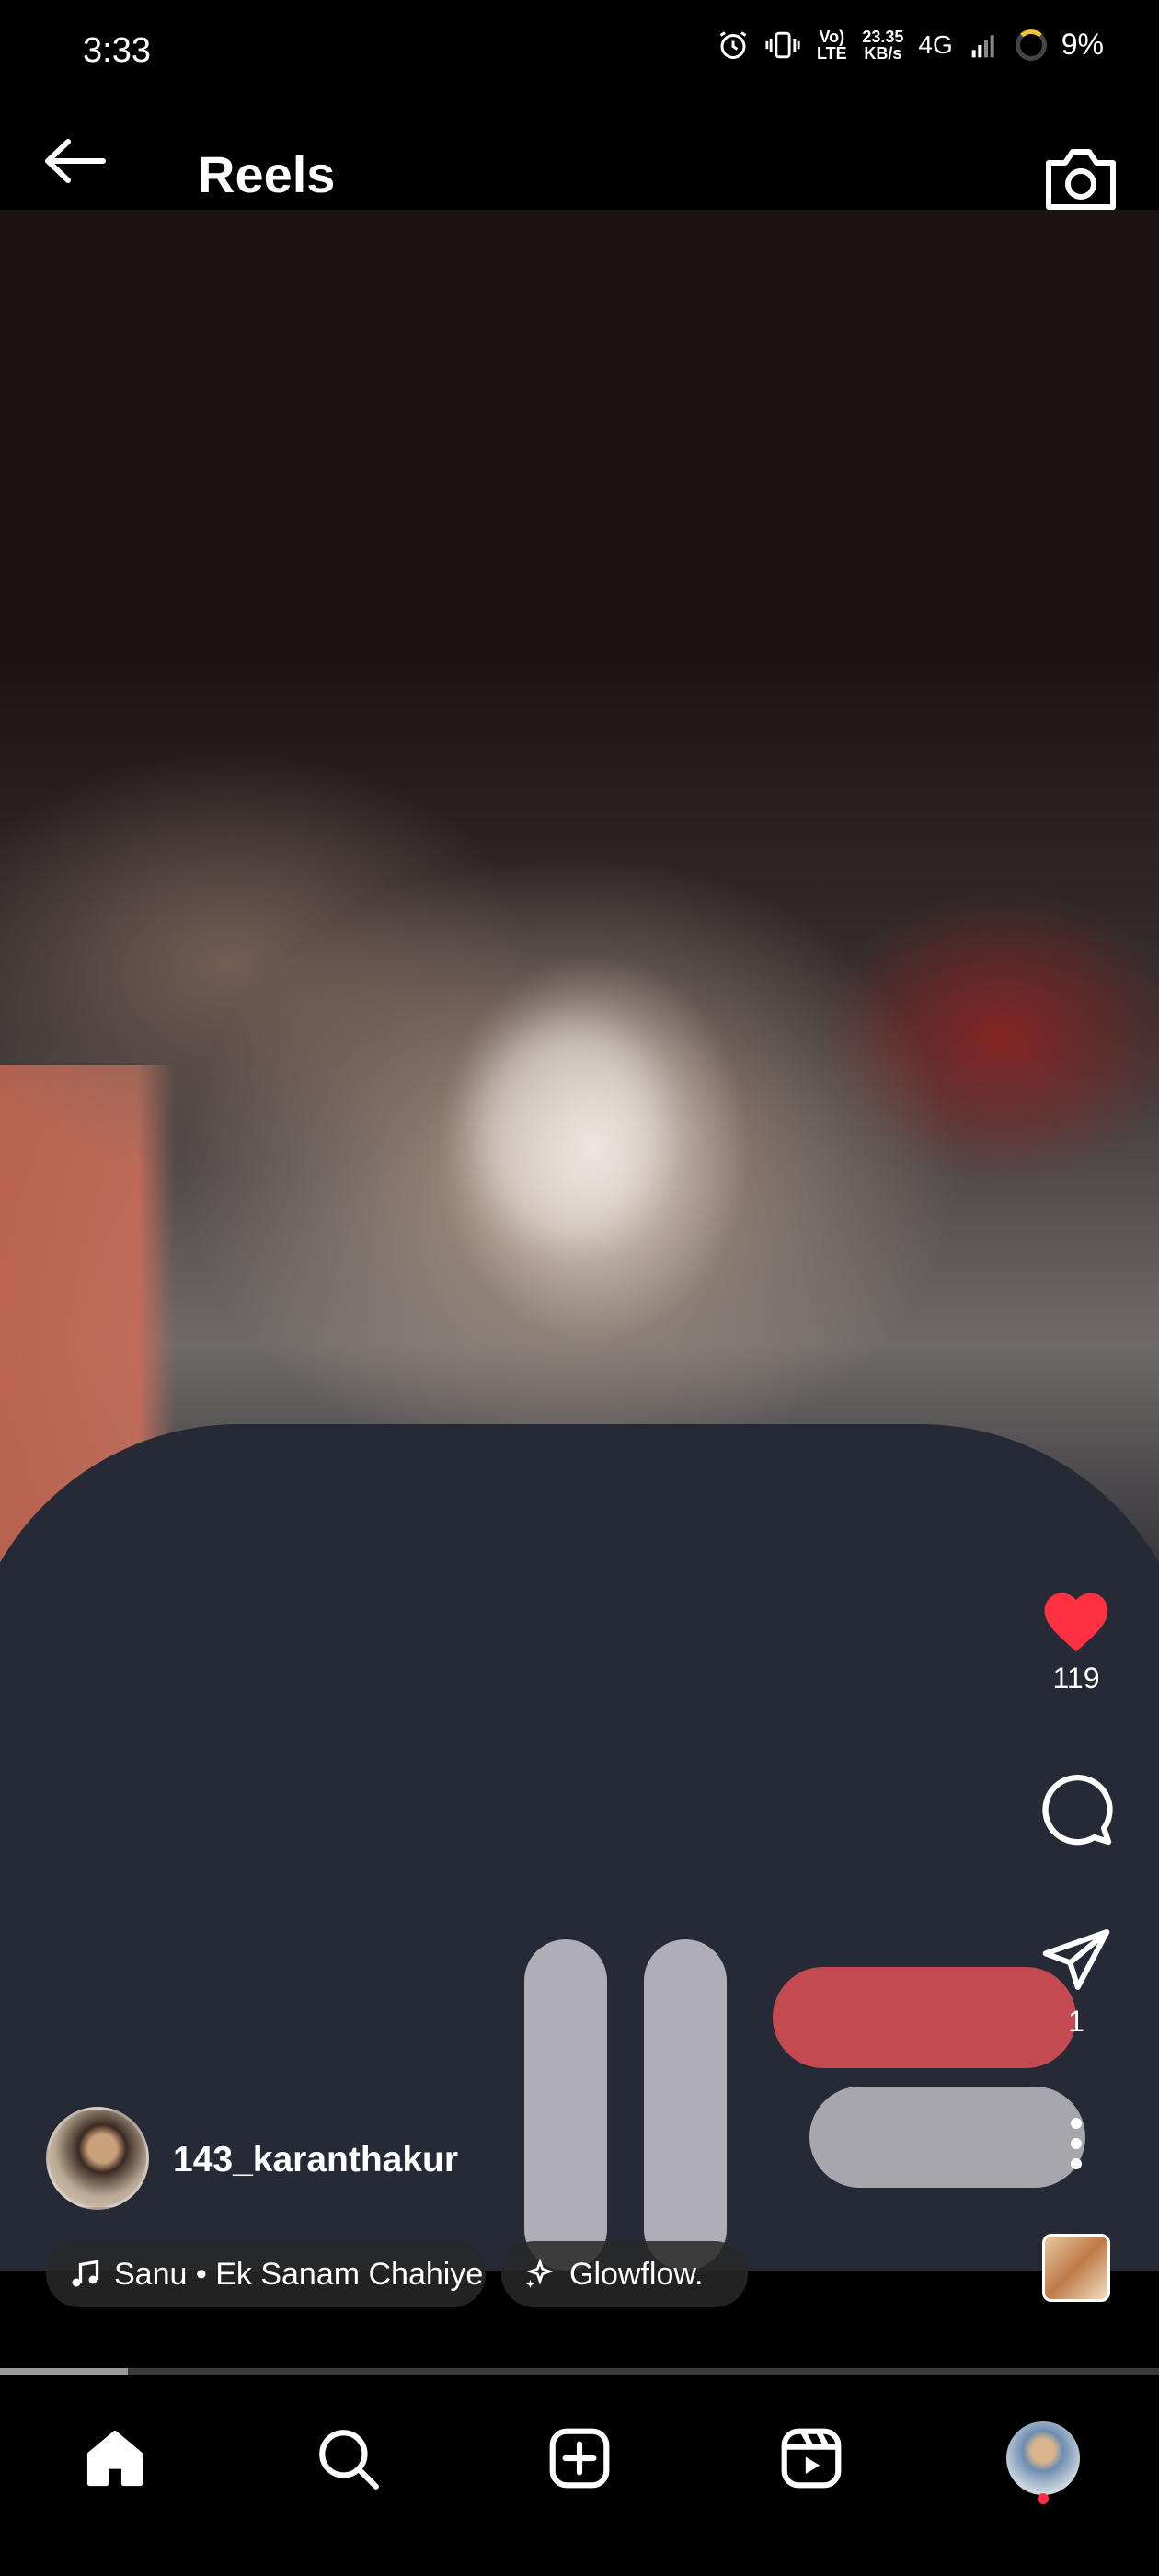  Describe the element at coordinates (85, 2273) in the screenshot. I see `music-note-icon` at that location.